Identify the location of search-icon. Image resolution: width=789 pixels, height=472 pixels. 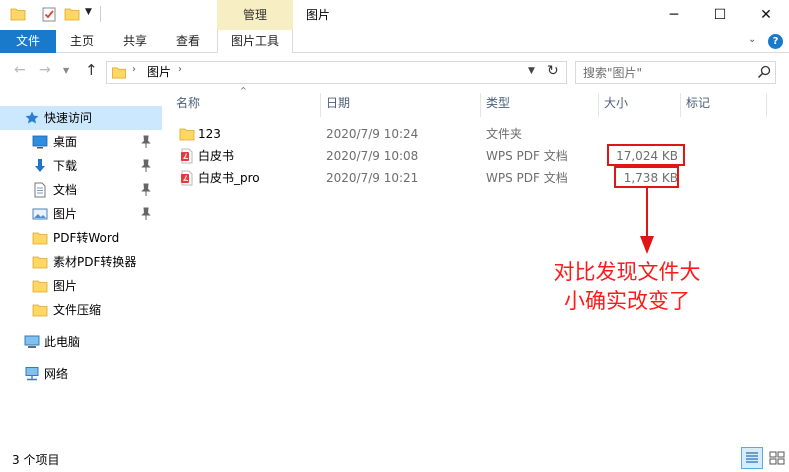
(764, 72).